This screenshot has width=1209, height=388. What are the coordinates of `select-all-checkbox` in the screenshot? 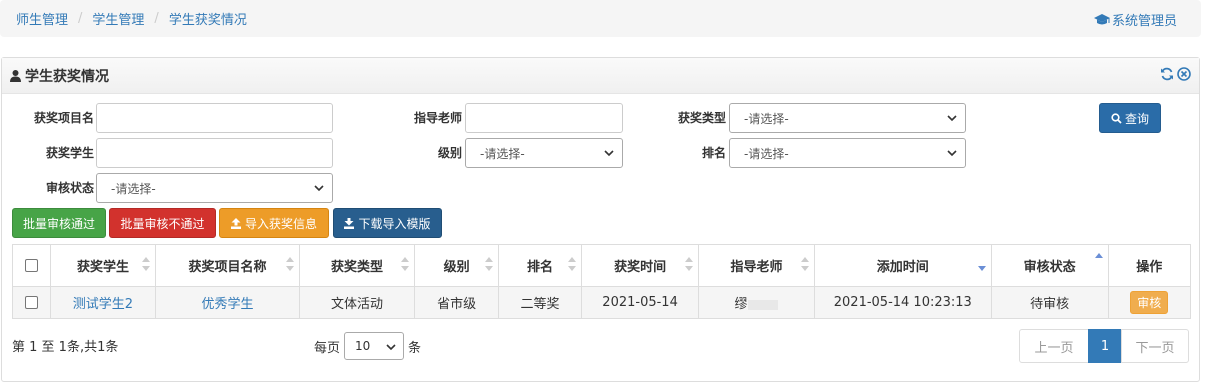 It's located at (31, 265).